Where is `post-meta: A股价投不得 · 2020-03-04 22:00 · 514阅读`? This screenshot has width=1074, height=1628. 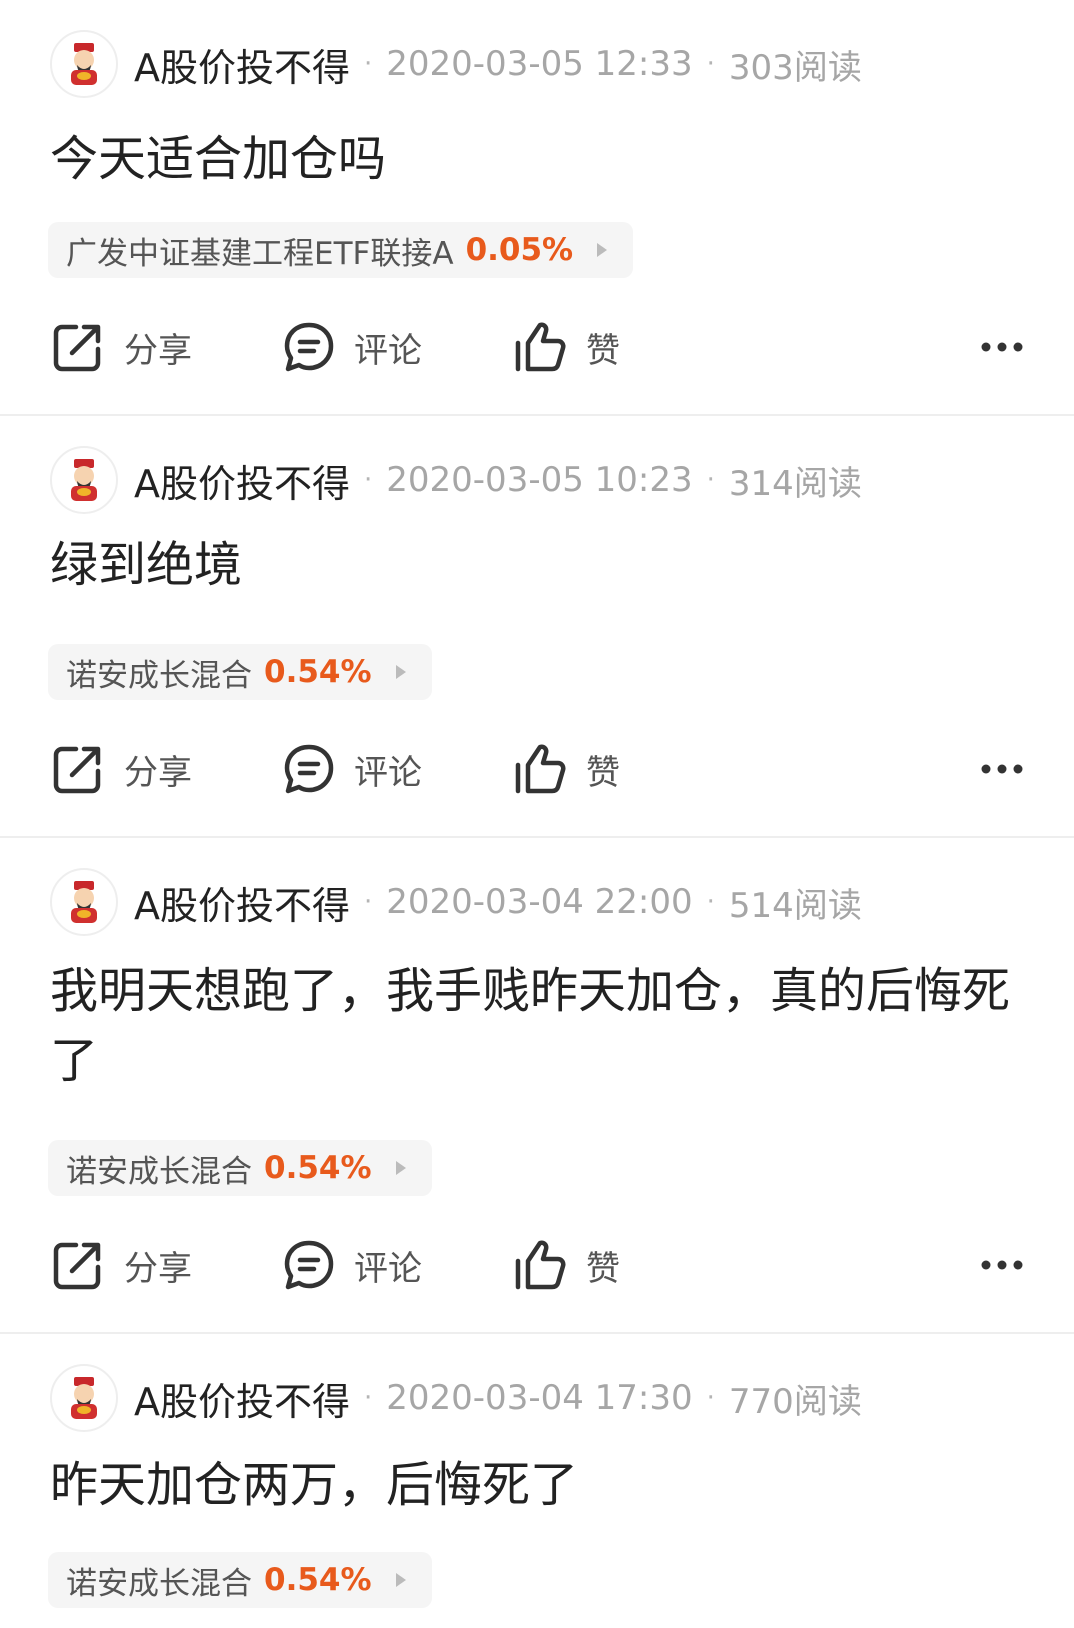
post-meta: A股价投不得 · 2020-03-04 22:00 · 514阅读 is located at coordinates (456, 902).